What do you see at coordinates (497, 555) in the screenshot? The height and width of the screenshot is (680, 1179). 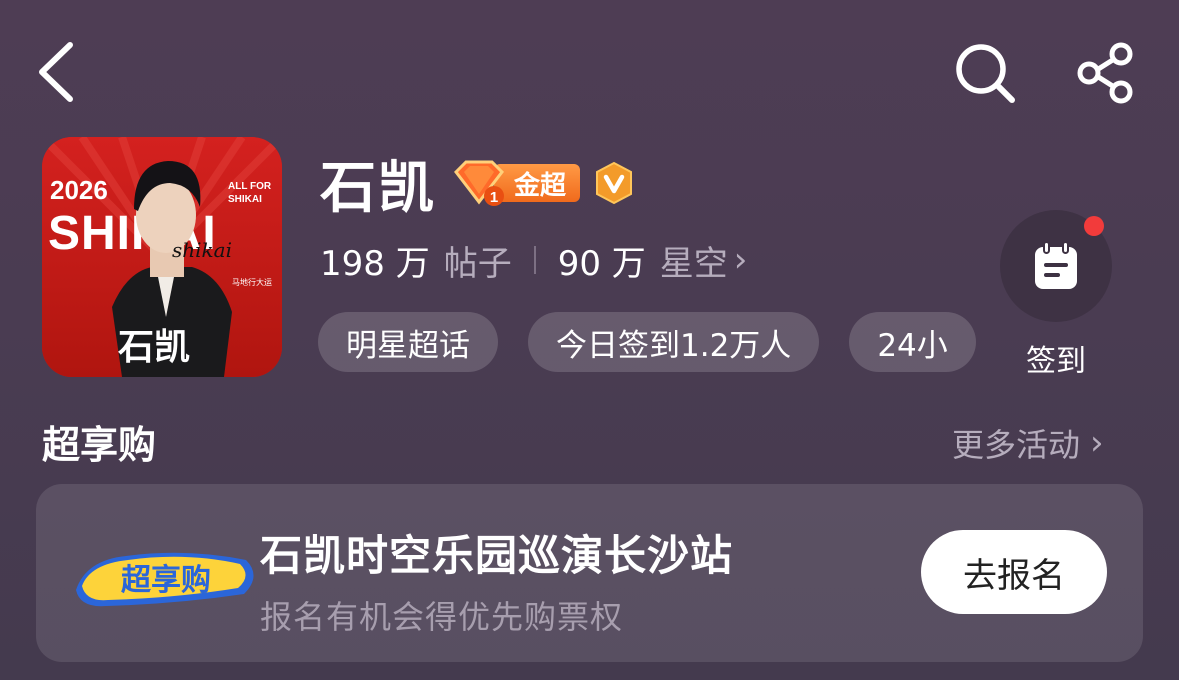 I see `promo-title: 石凯时空乐园巡演长沙站` at bounding box center [497, 555].